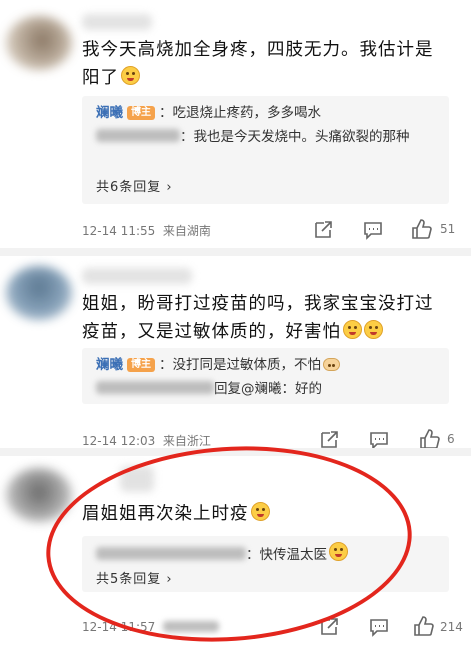 The height and width of the screenshot is (654, 471). Describe the element at coordinates (258, 64) in the screenshot. I see `comment-text: 我今天高烧加全身疼，四肢无力。我估计是阳了` at that location.